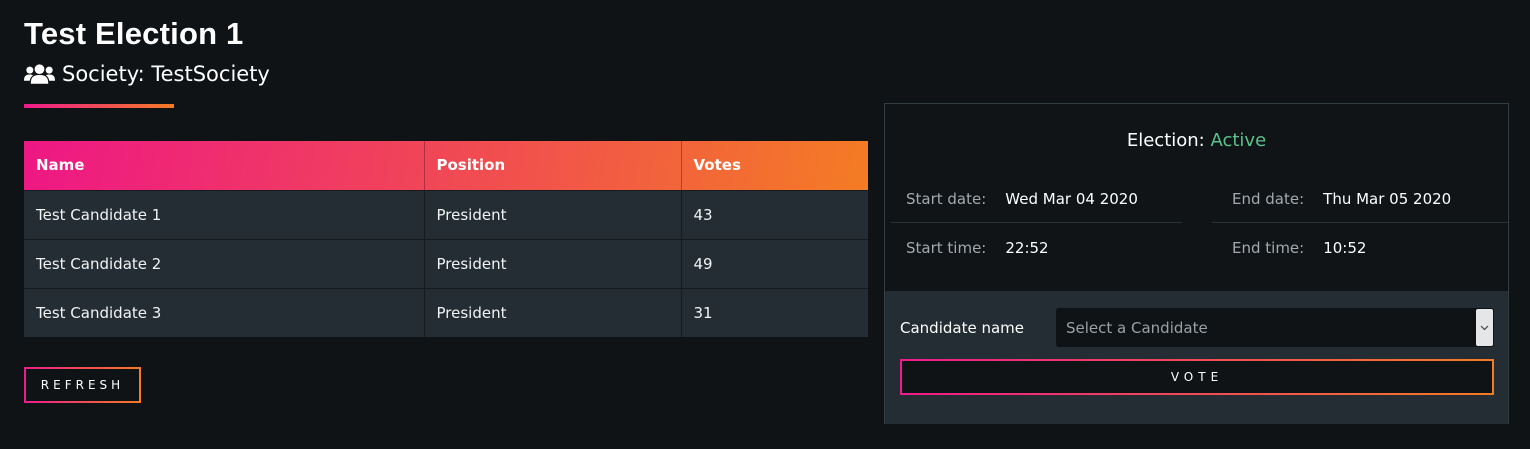 Image resolution: width=1530 pixels, height=449 pixels. I want to click on dropdown-toggle, so click(1484, 327).